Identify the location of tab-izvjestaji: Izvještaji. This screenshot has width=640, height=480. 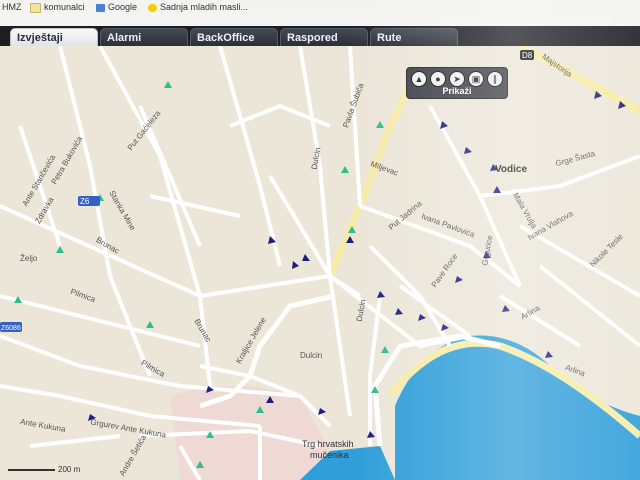
(54, 37).